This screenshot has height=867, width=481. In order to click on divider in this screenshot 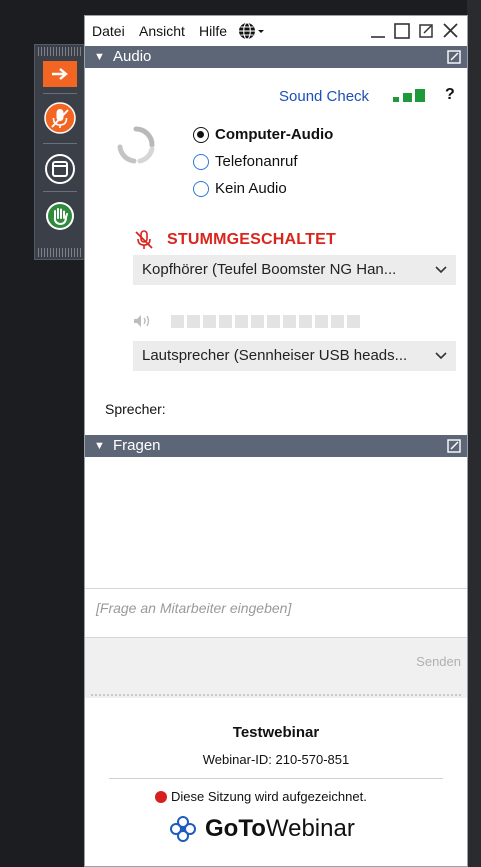, I will do `click(276, 778)`.